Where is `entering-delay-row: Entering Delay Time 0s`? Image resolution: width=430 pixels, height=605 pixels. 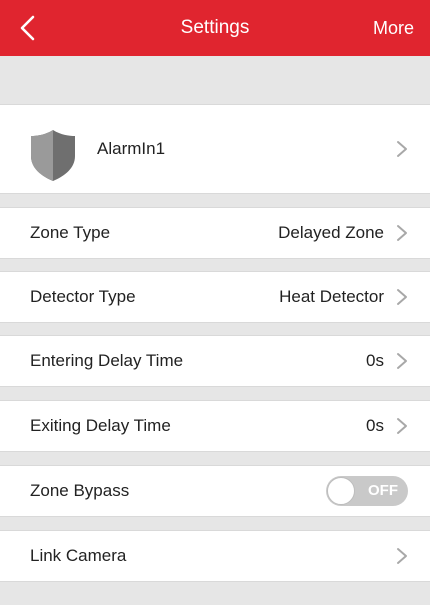
entering-delay-row: Entering Delay Time 0s is located at coordinates (215, 361).